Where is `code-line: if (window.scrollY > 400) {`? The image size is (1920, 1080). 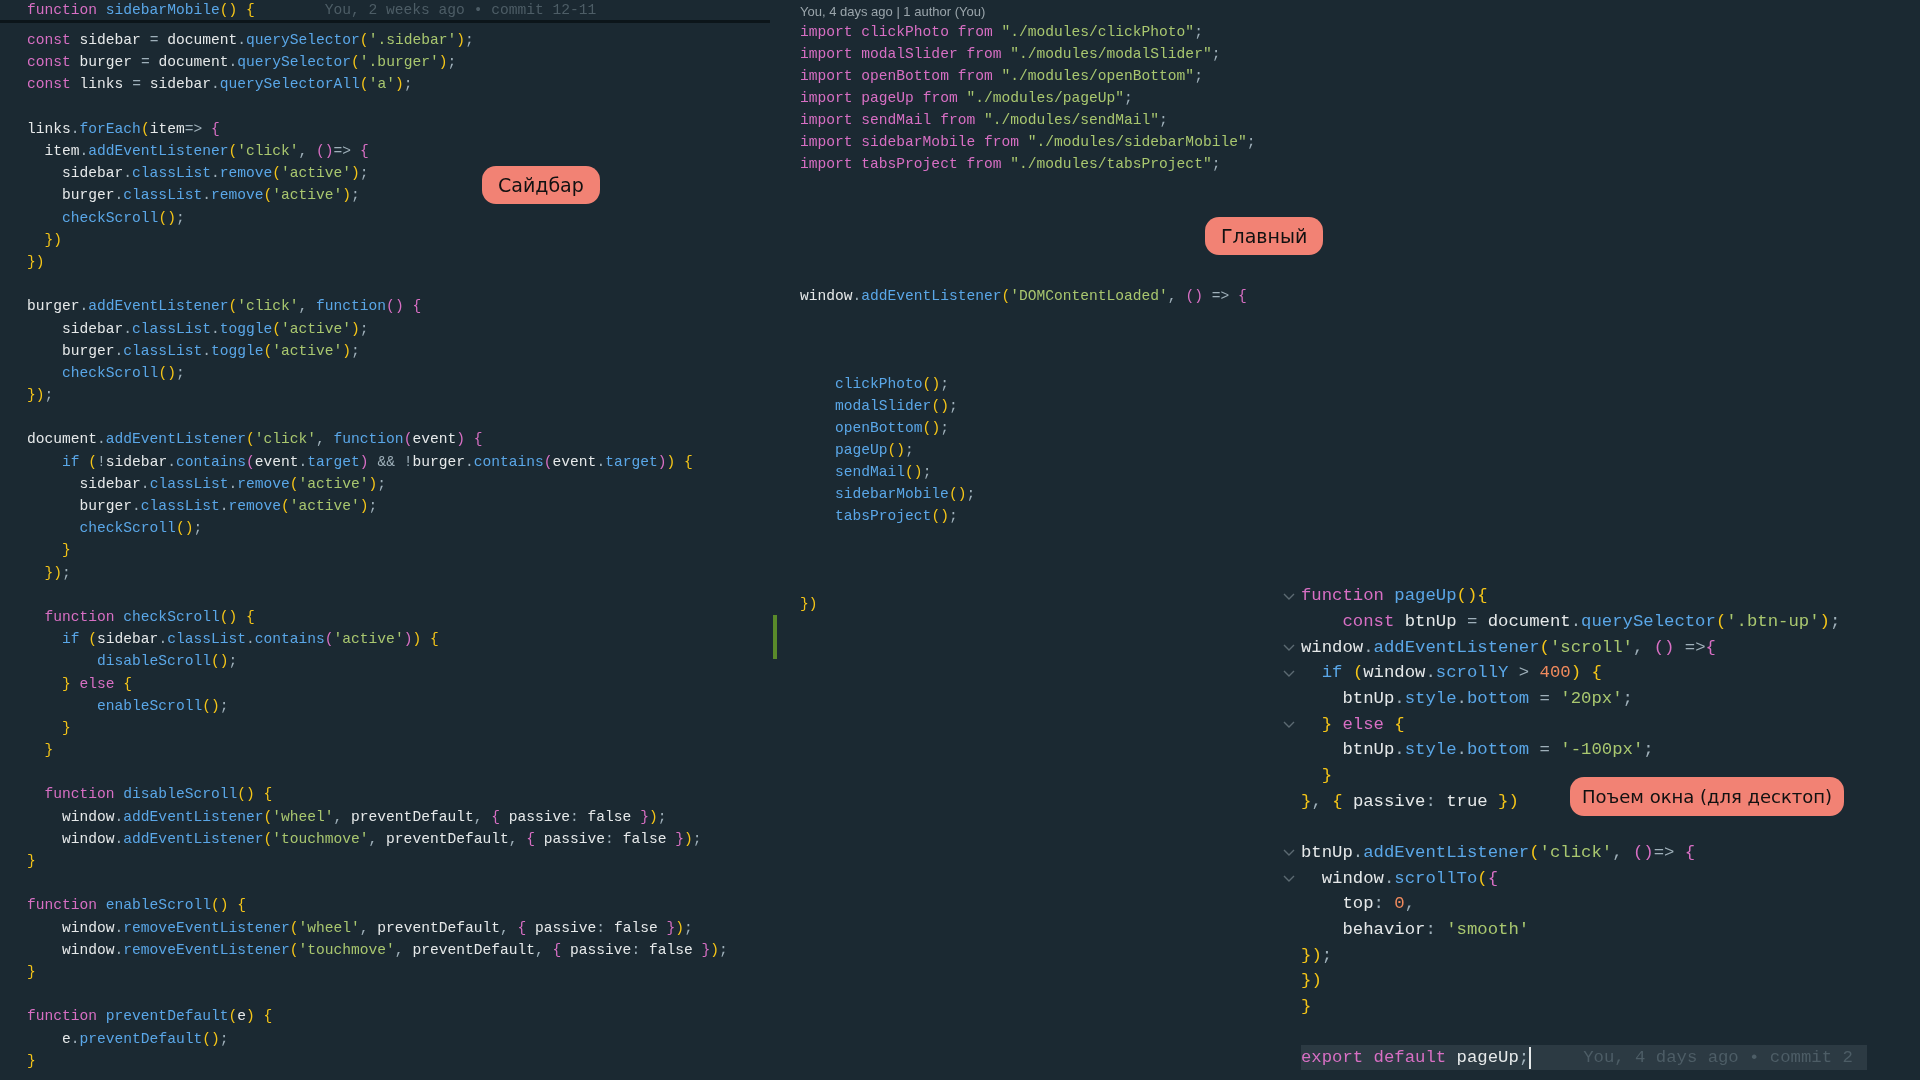 code-line: if (window.scrollY > 400) { is located at coordinates (1461, 673).